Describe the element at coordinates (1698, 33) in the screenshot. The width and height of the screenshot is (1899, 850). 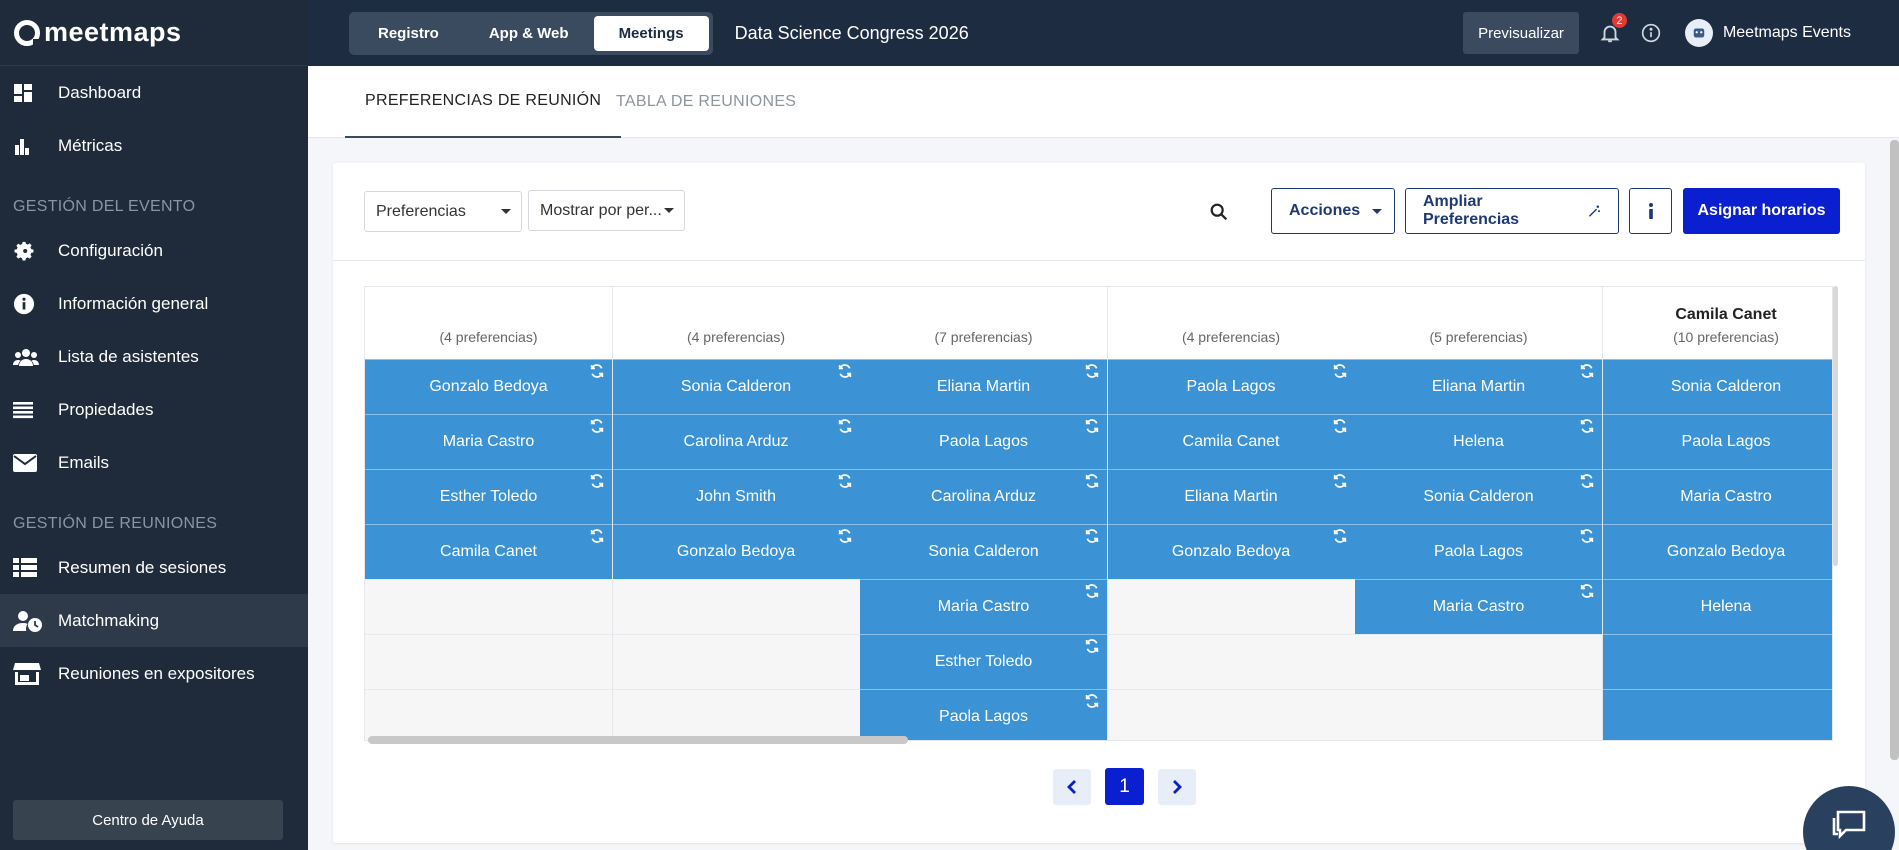
I see `avatar` at that location.